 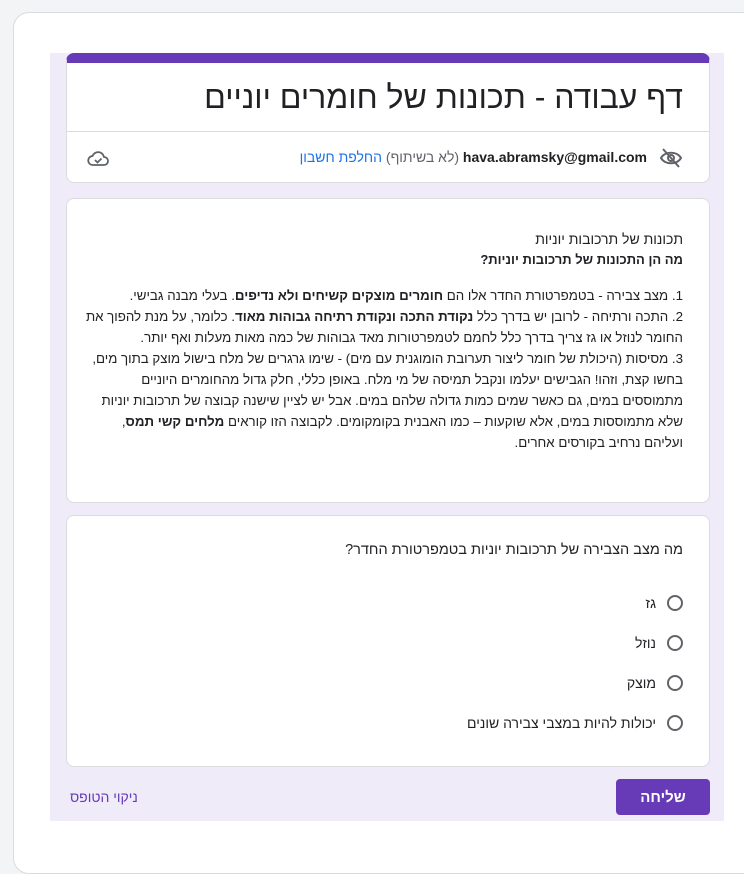 I want to click on option-gas: גז, so click(x=664, y=603).